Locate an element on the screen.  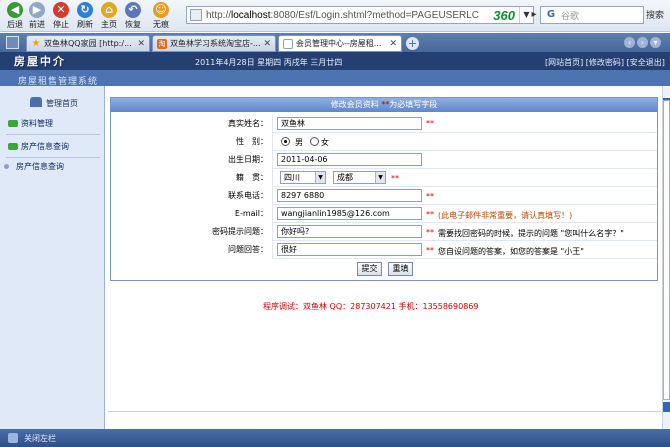
password-question-input: 你好吗? is located at coordinates (349, 231).